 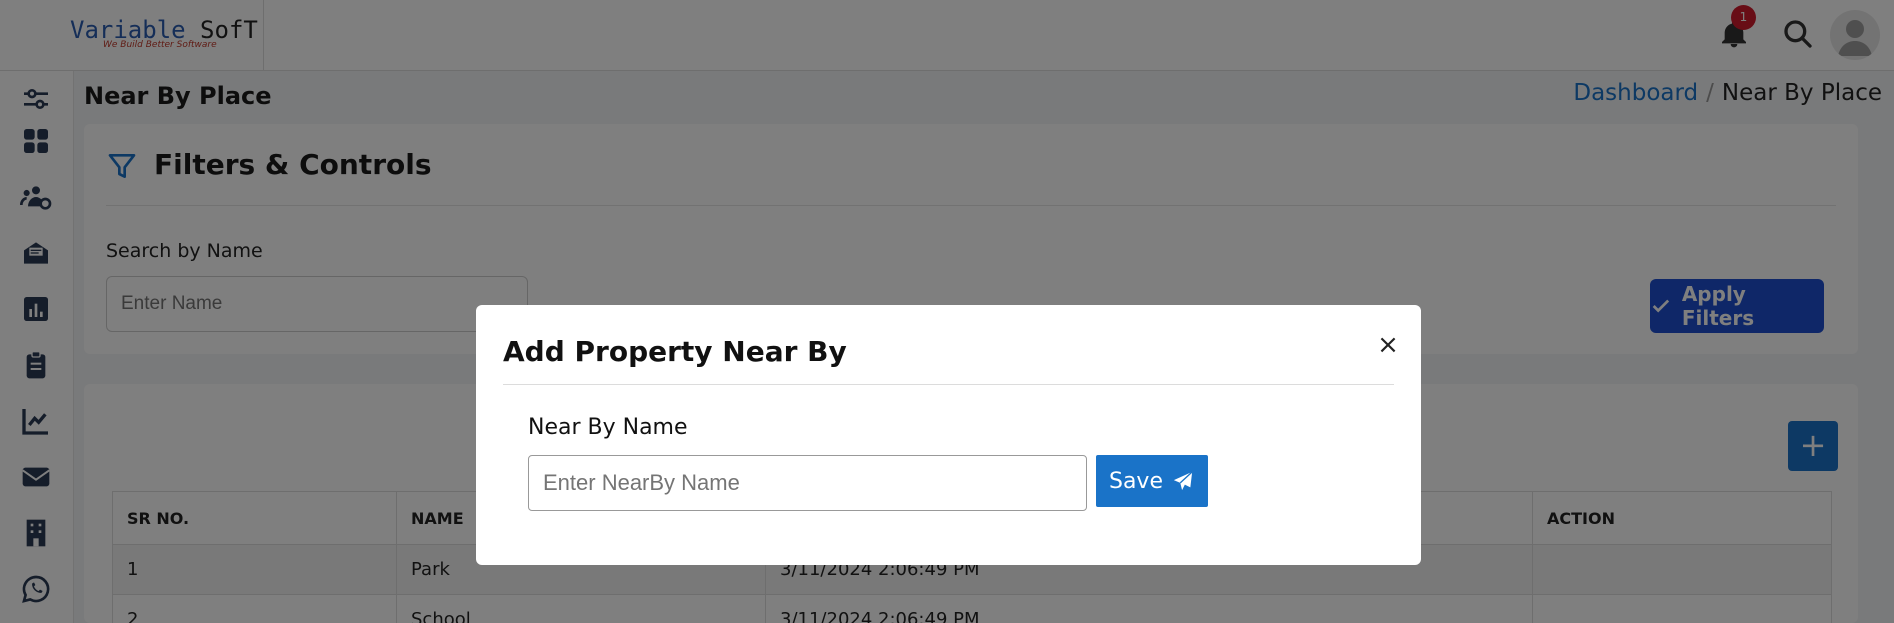 What do you see at coordinates (807, 483) in the screenshot?
I see `near-by-name-input` at bounding box center [807, 483].